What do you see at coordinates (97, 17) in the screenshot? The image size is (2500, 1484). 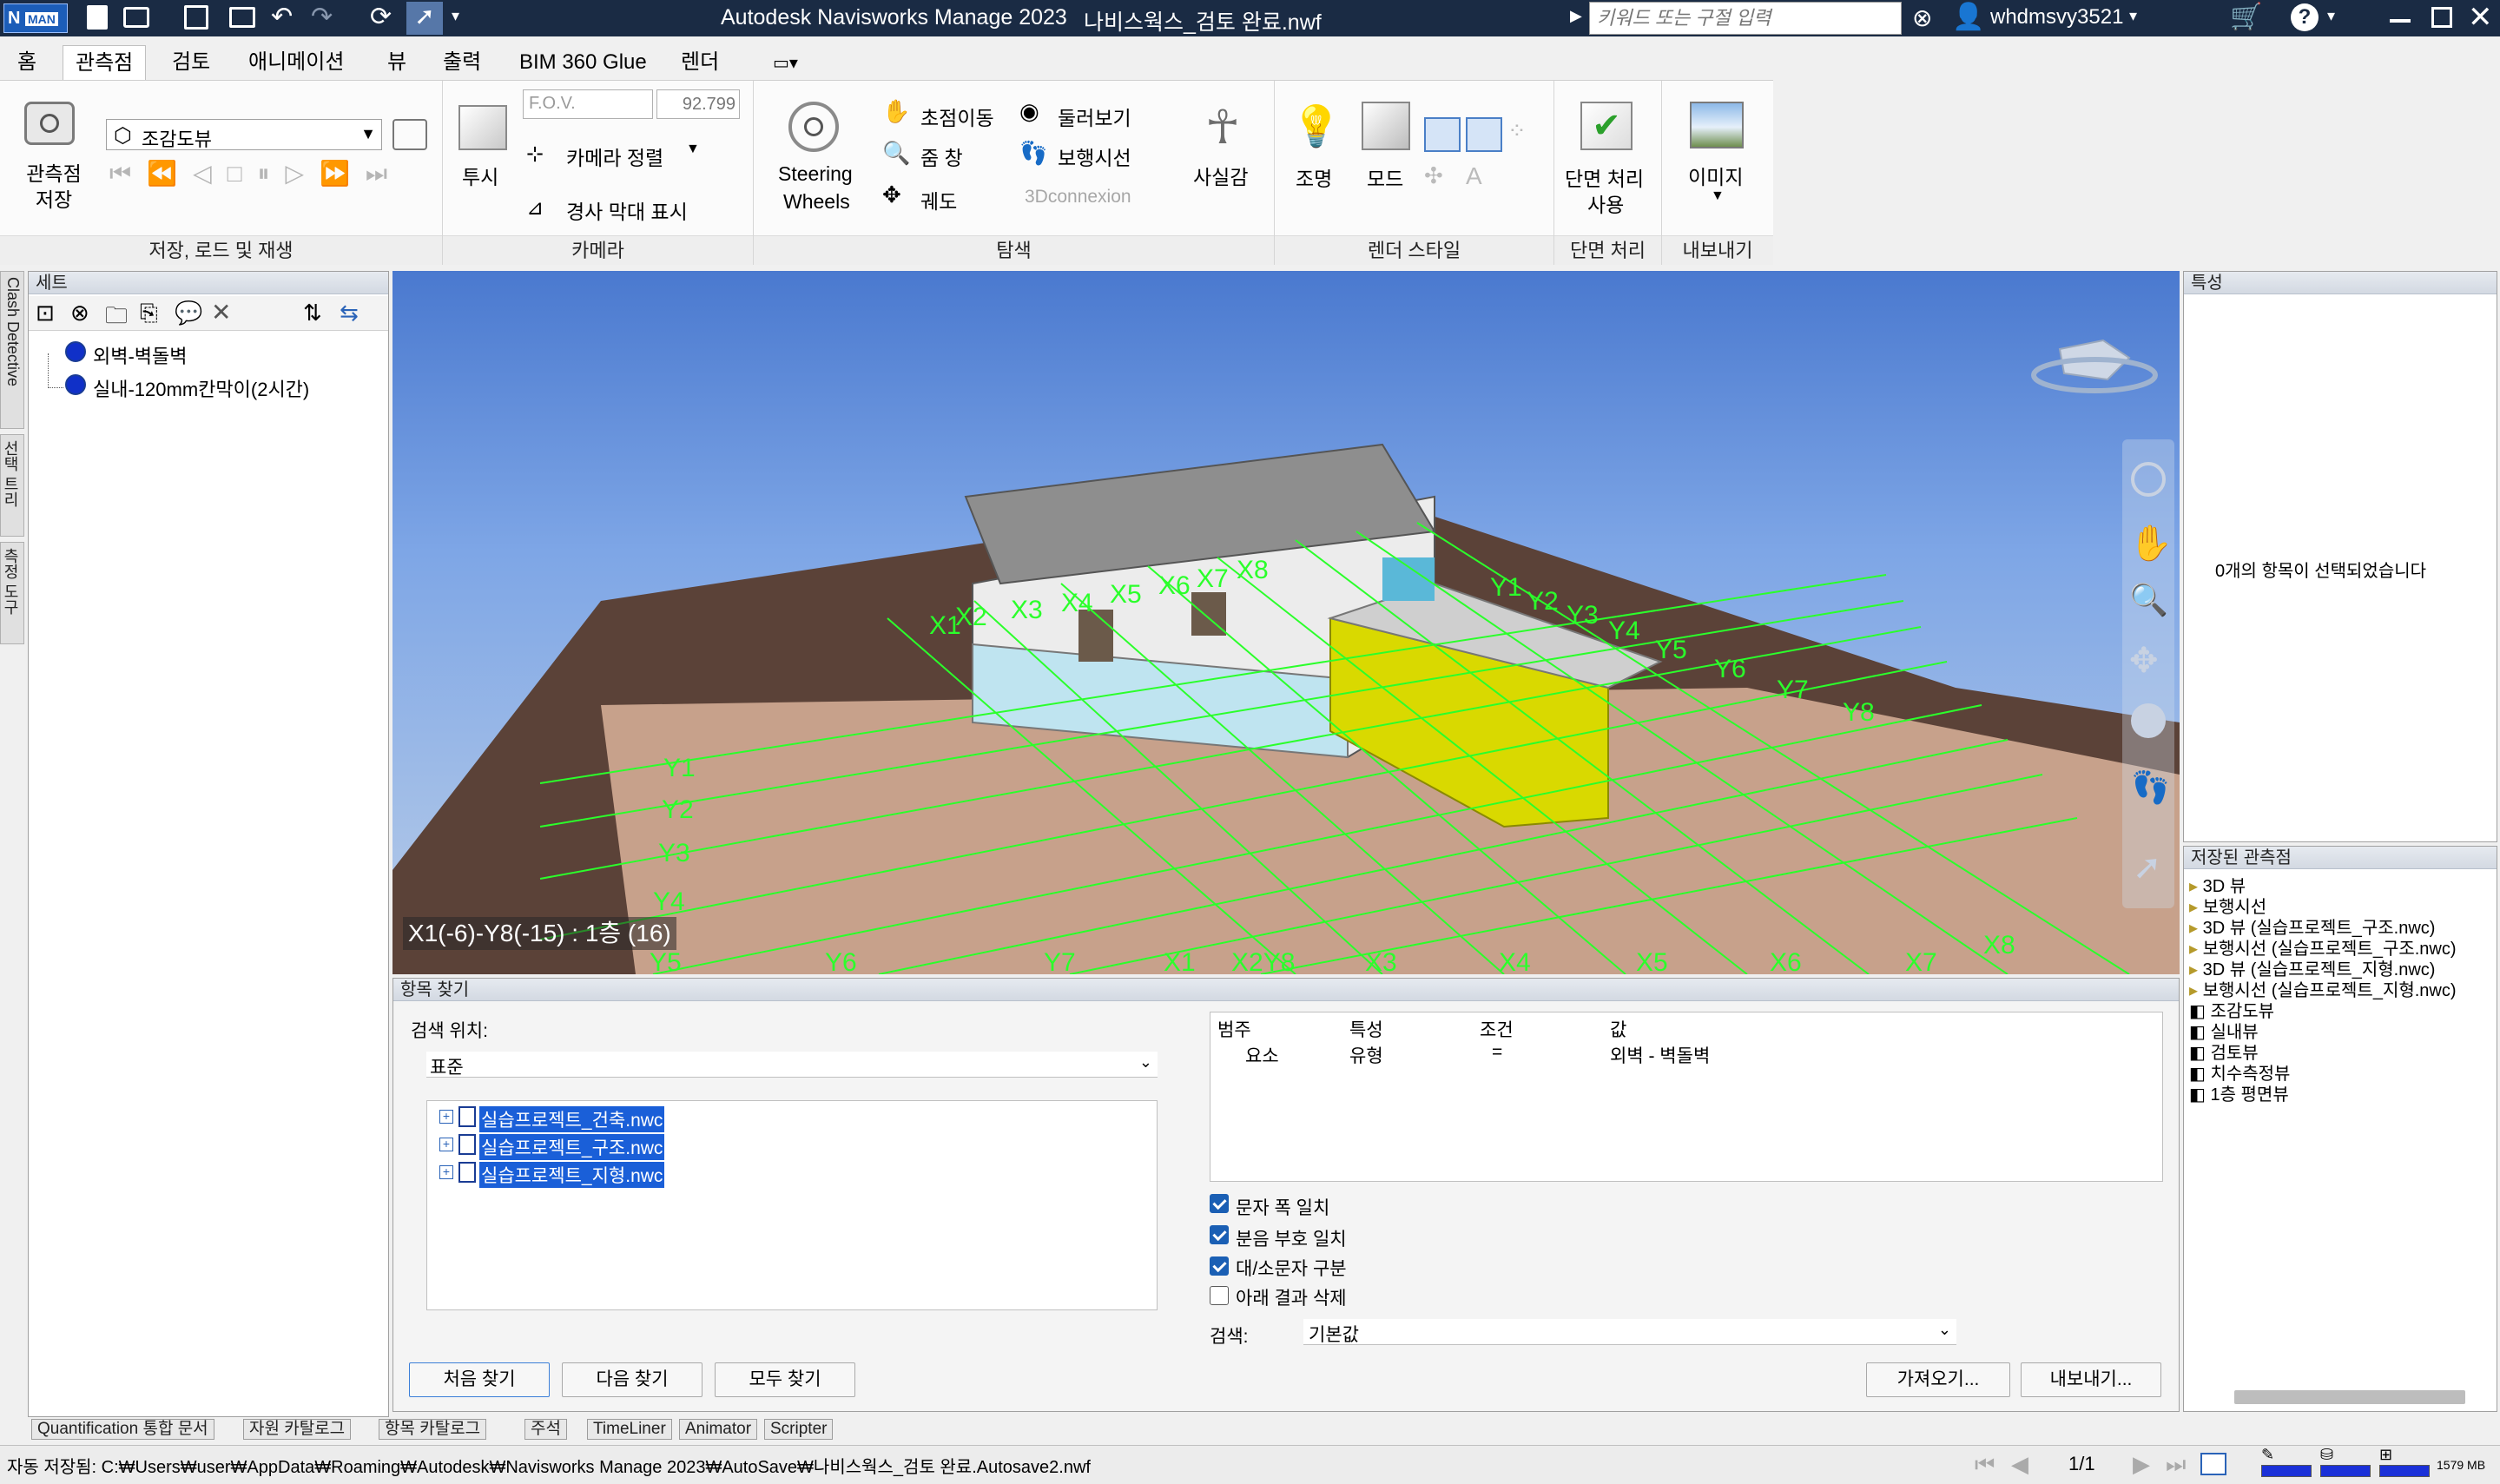 I see `new-icon` at bounding box center [97, 17].